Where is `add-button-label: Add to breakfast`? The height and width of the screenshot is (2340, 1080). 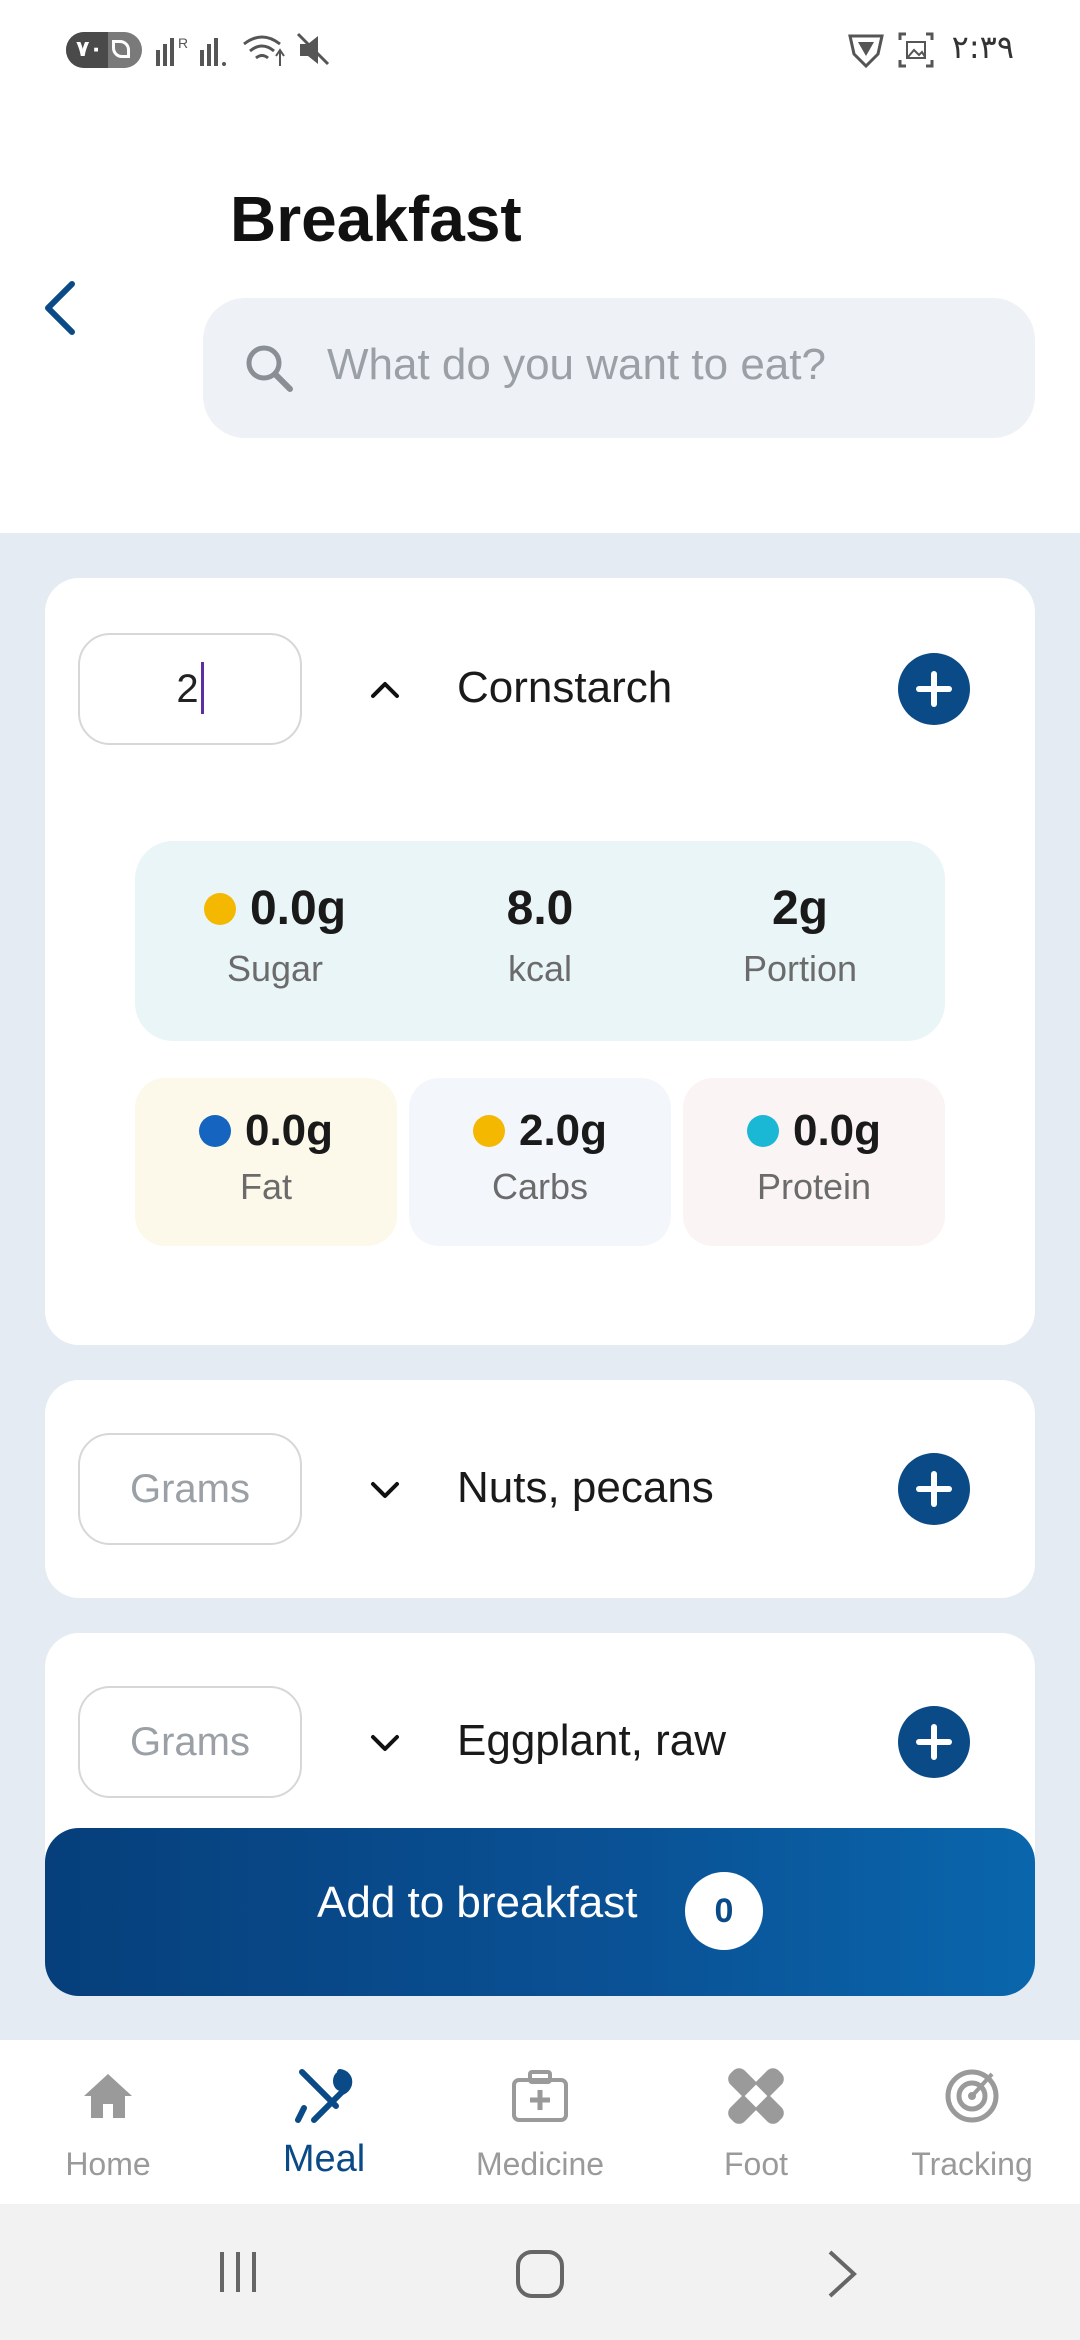 add-button-label: Add to breakfast is located at coordinates (477, 1902).